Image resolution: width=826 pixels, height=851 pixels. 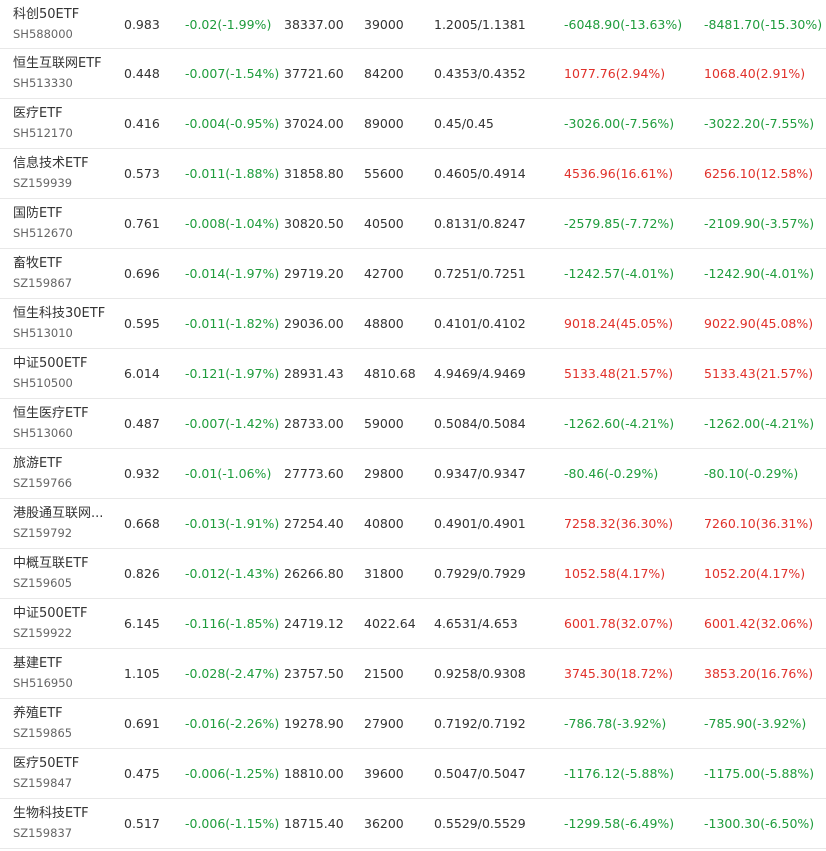 What do you see at coordinates (314, 673) in the screenshot?
I see `turnover-cell: 23757.50` at bounding box center [314, 673].